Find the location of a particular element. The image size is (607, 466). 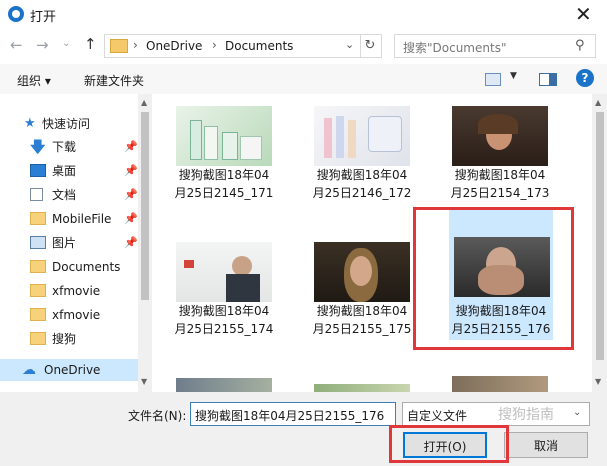

filename-input: 搜狗截图18年04月25日2155_176 is located at coordinates (293, 414).